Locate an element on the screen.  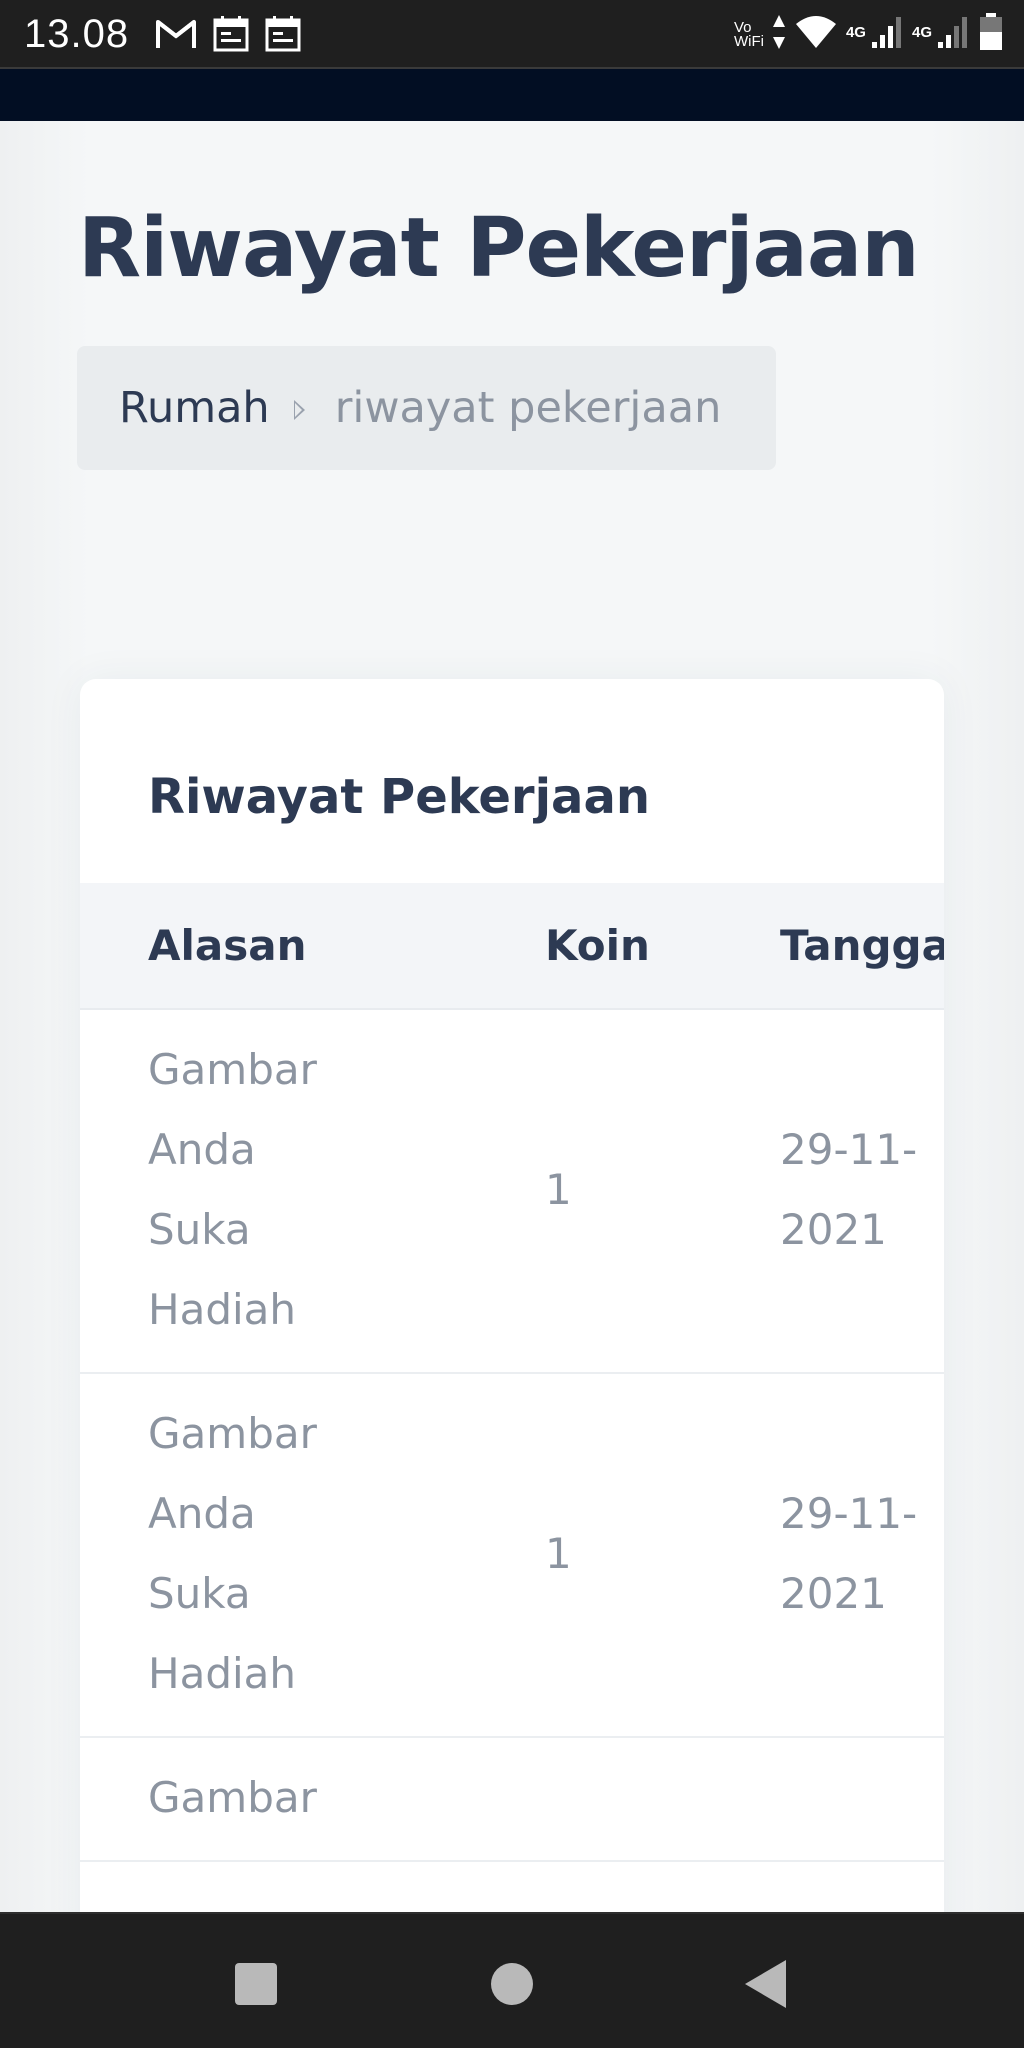
status-time: 13.08 is located at coordinates (77, 34).